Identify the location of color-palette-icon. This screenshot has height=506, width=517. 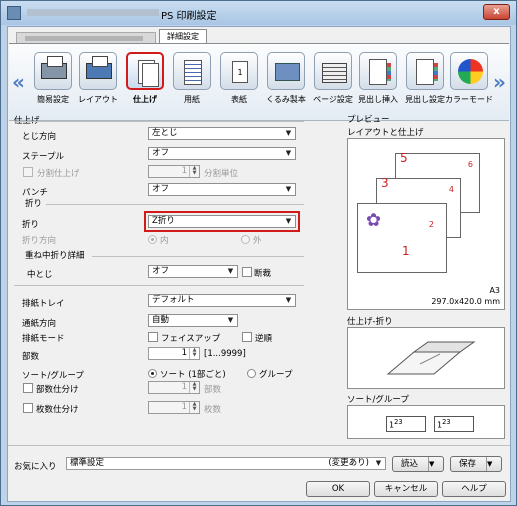
(469, 71).